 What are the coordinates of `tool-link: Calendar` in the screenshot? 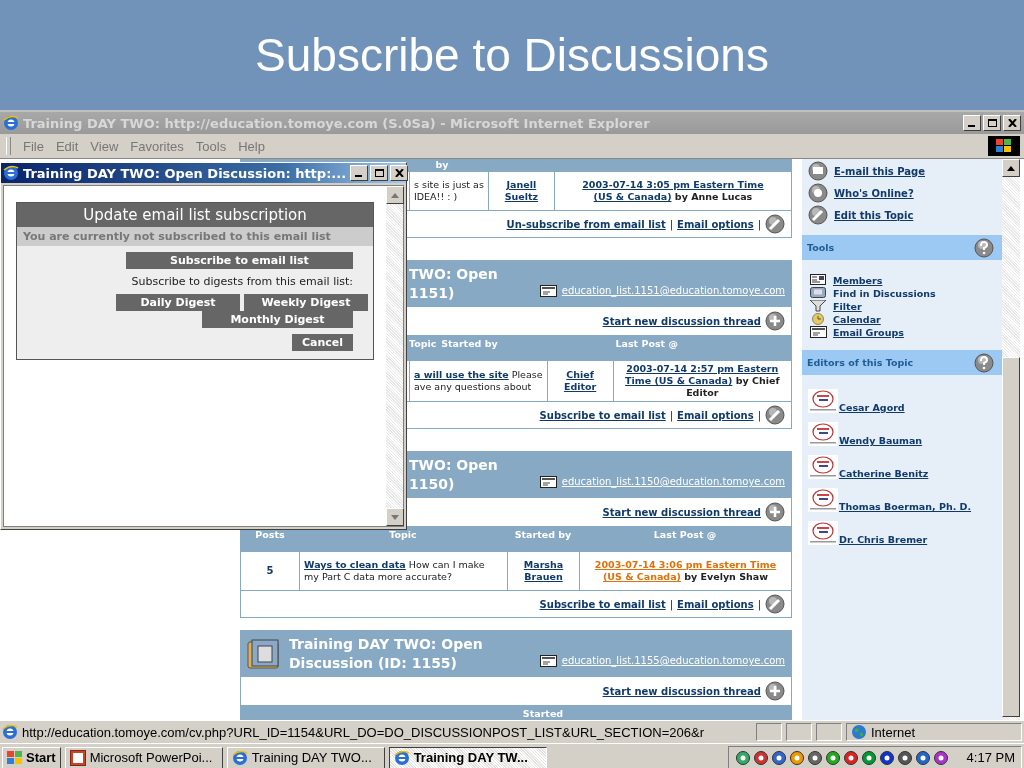 It's located at (857, 319).